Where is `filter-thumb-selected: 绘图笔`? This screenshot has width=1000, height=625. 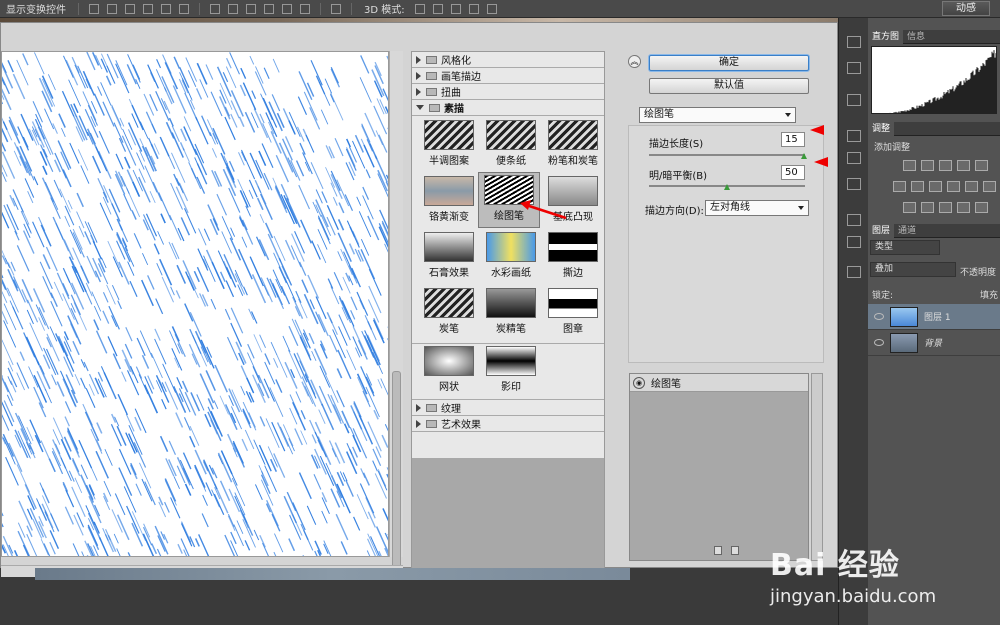
filter-thumb-selected: 绘图笔 is located at coordinates (509, 200).